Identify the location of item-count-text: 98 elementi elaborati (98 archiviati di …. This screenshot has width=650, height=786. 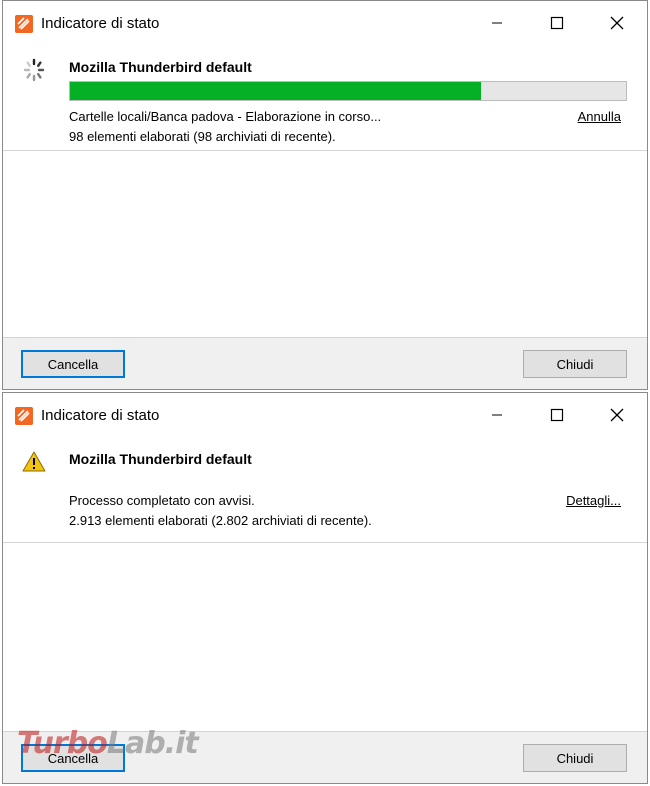
(202, 136).